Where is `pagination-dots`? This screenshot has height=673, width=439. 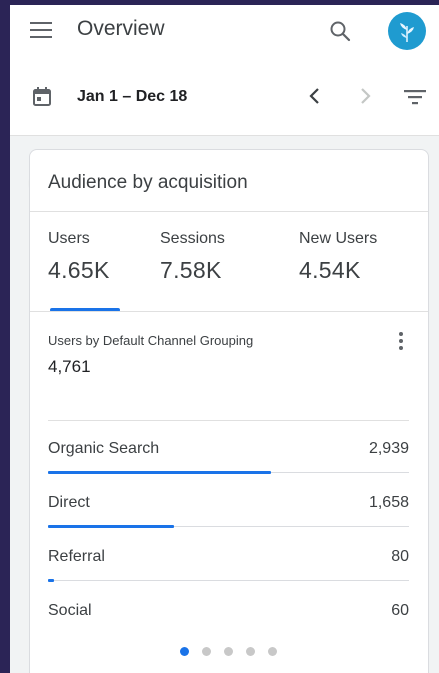 pagination-dots is located at coordinates (230, 653).